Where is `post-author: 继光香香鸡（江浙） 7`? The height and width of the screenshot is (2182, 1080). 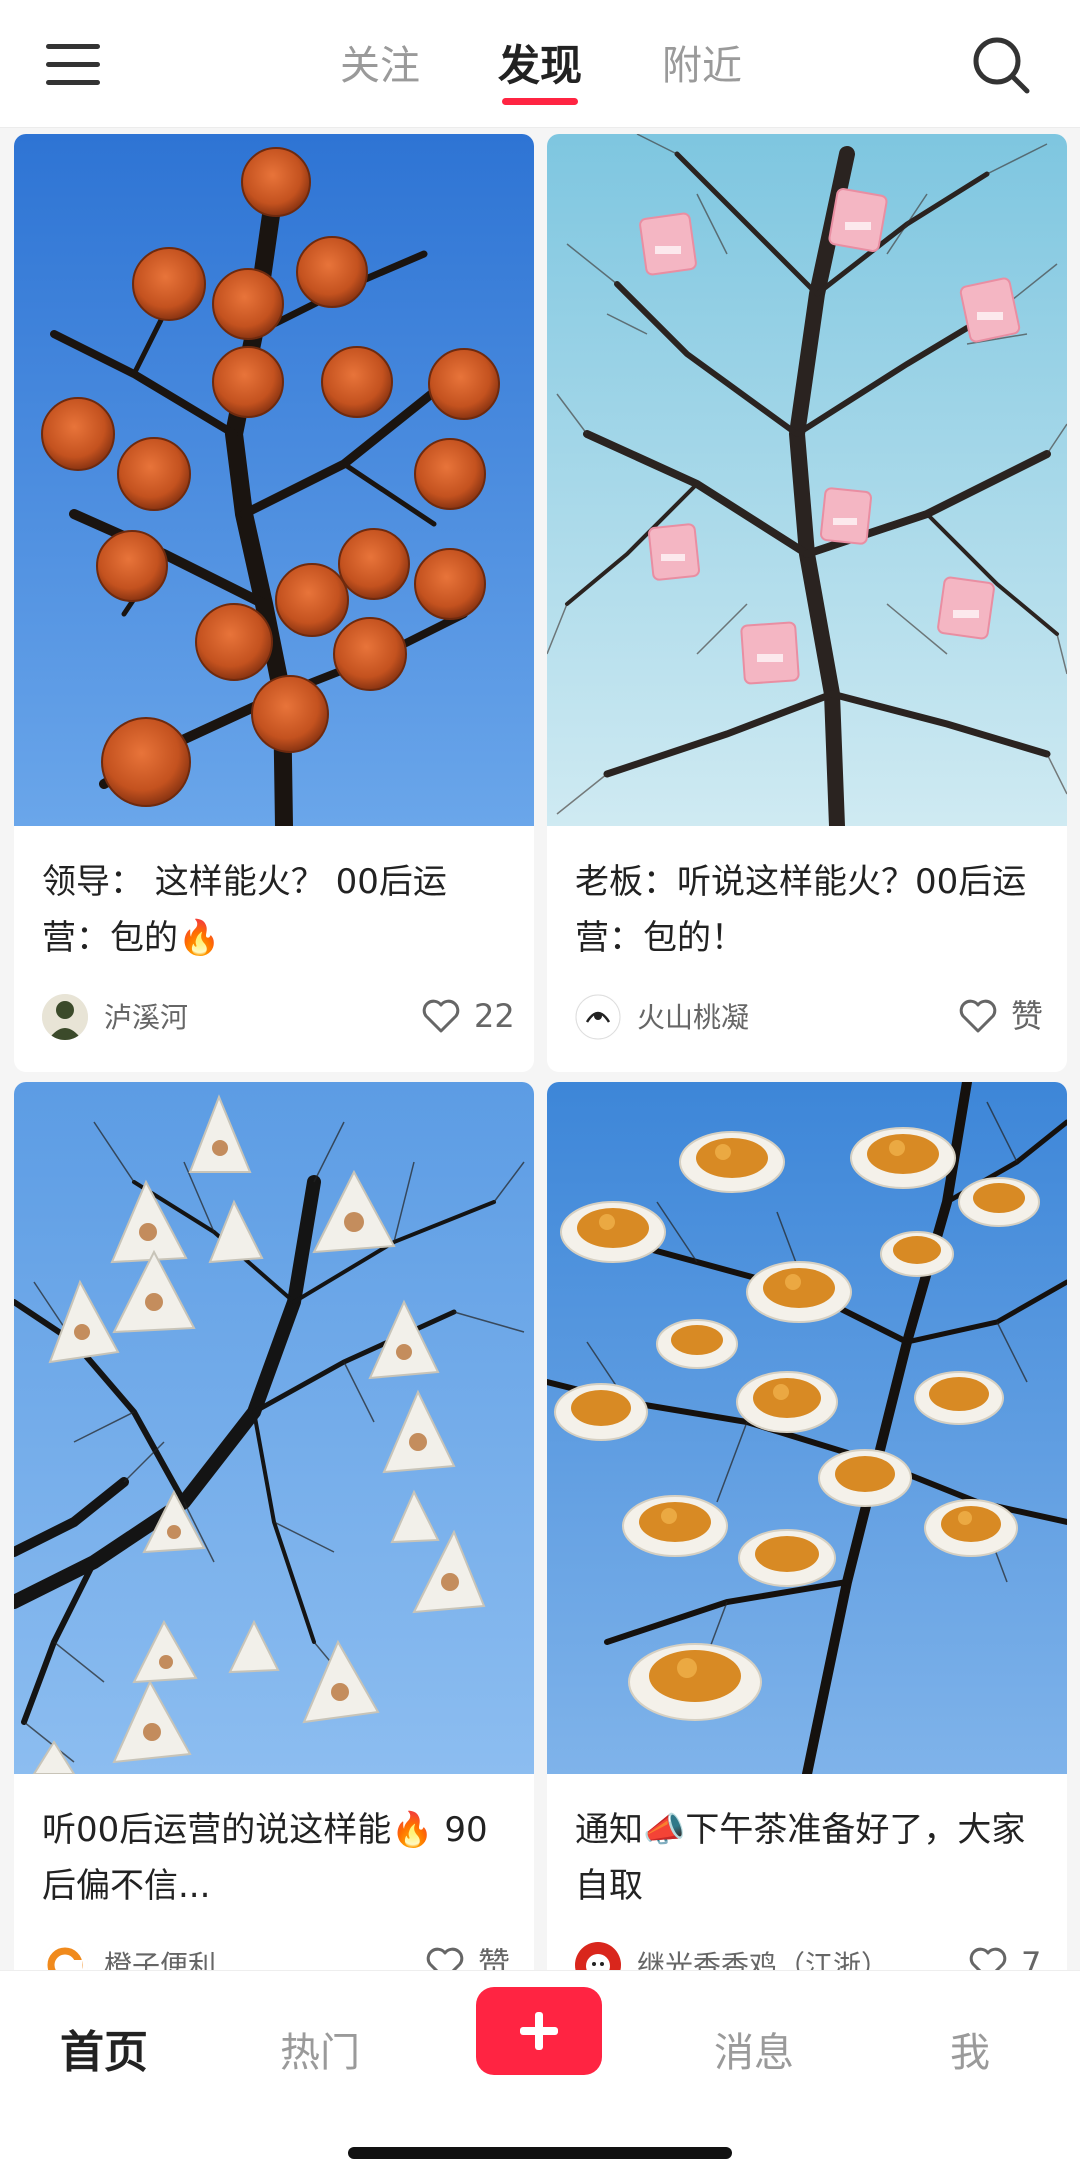
post-author: 继光香香鸡（江浙） 7 is located at coordinates (810, 1955).